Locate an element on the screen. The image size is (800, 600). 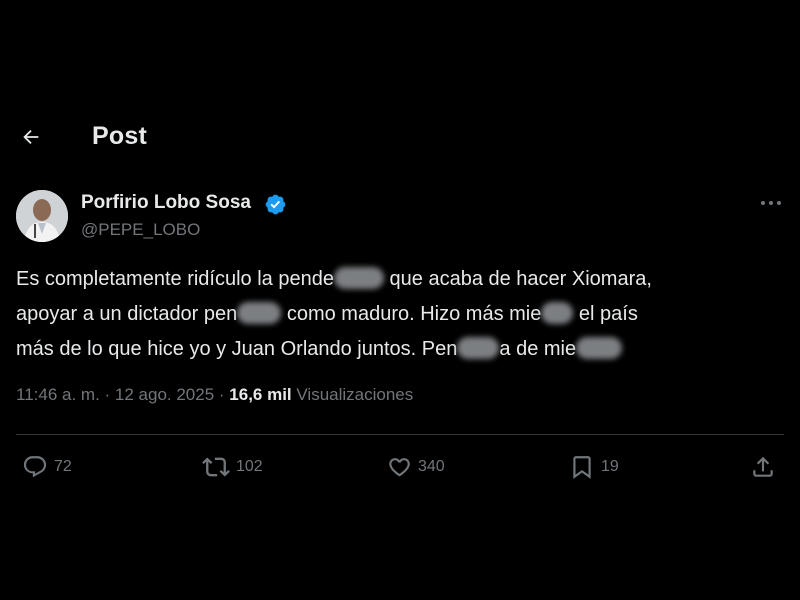
tweet-text-segment: Es completamente ridículo la pende is located at coordinates (175, 279).